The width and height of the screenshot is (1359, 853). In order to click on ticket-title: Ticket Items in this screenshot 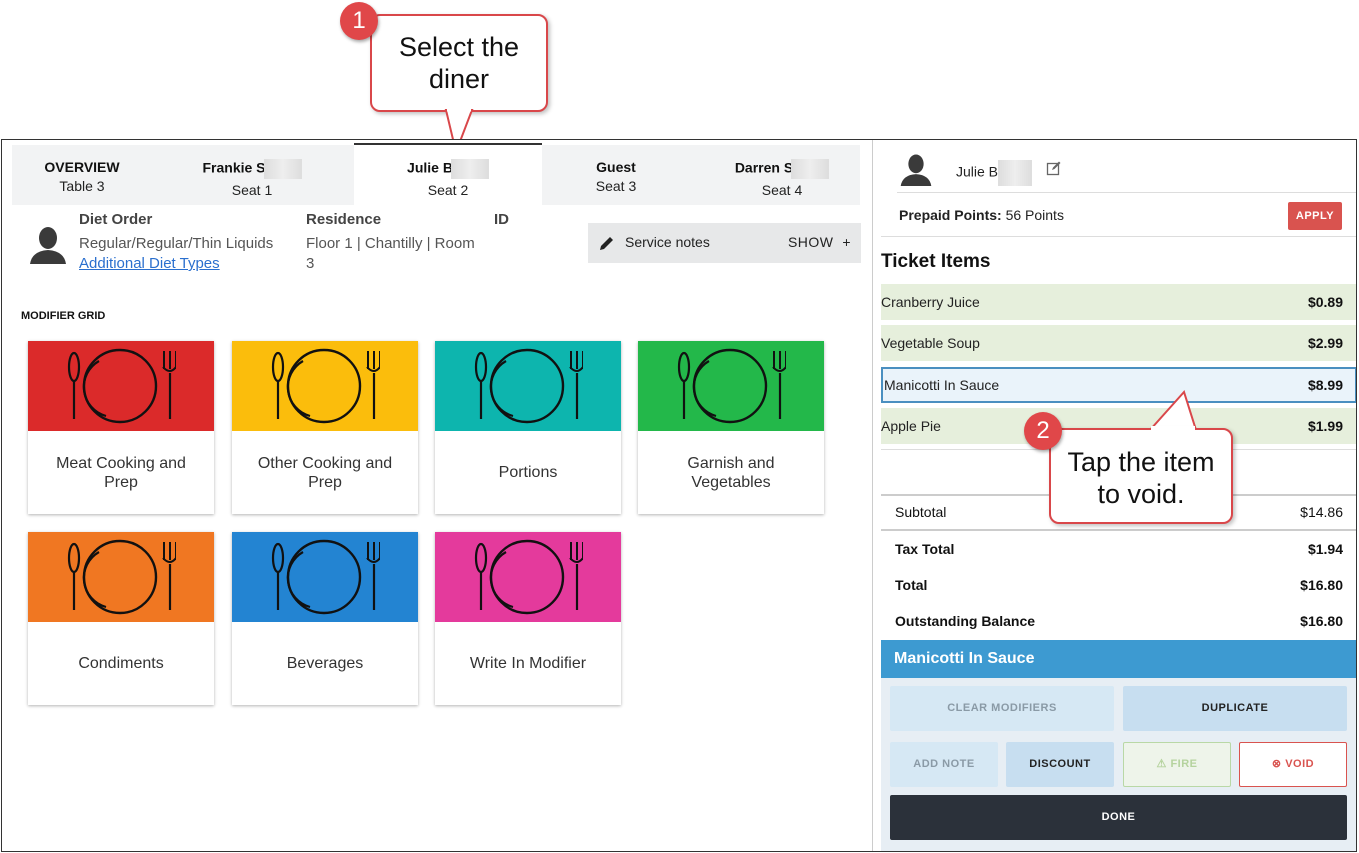, I will do `click(936, 261)`.